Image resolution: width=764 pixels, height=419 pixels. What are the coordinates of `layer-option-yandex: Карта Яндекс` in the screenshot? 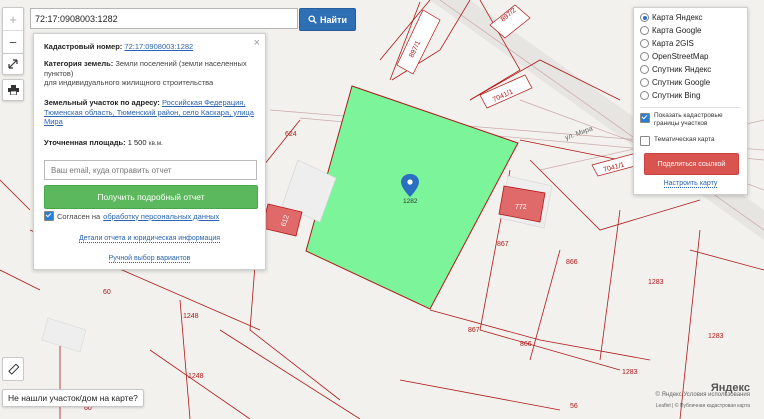 It's located at (671, 17).